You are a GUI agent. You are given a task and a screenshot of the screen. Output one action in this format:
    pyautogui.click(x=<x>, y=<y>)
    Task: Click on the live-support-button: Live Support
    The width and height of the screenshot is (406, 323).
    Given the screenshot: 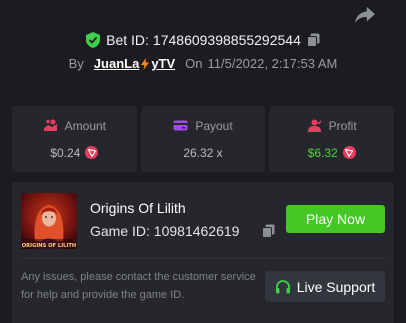 What is the action you would take?
    pyautogui.click(x=325, y=286)
    